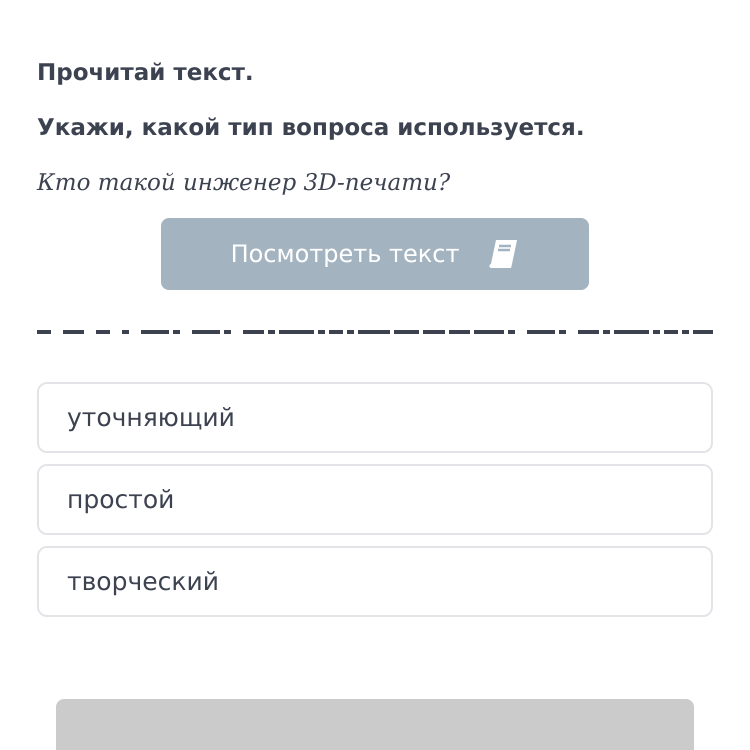 Image resolution: width=750 pixels, height=750 pixels. What do you see at coordinates (503, 254) in the screenshot?
I see `book-icon` at bounding box center [503, 254].